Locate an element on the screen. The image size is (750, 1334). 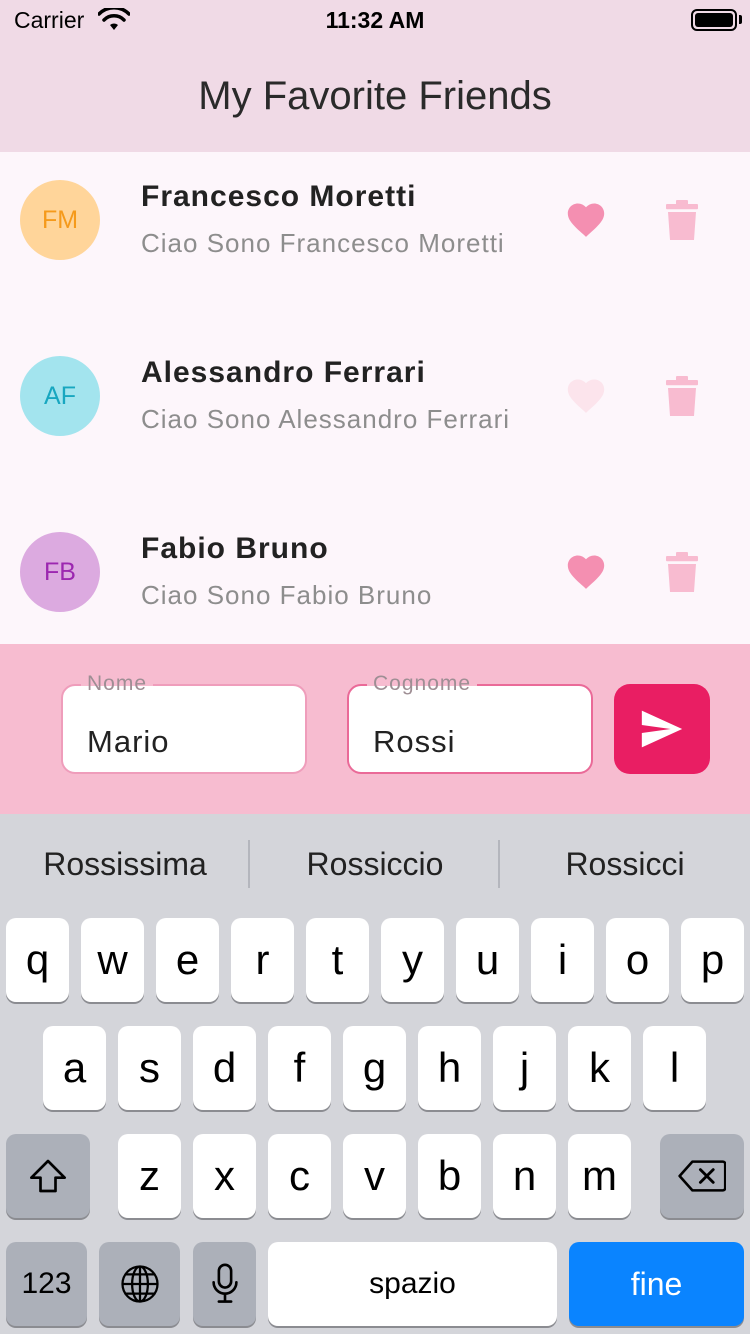
key-p: p is located at coordinates (712, 960).